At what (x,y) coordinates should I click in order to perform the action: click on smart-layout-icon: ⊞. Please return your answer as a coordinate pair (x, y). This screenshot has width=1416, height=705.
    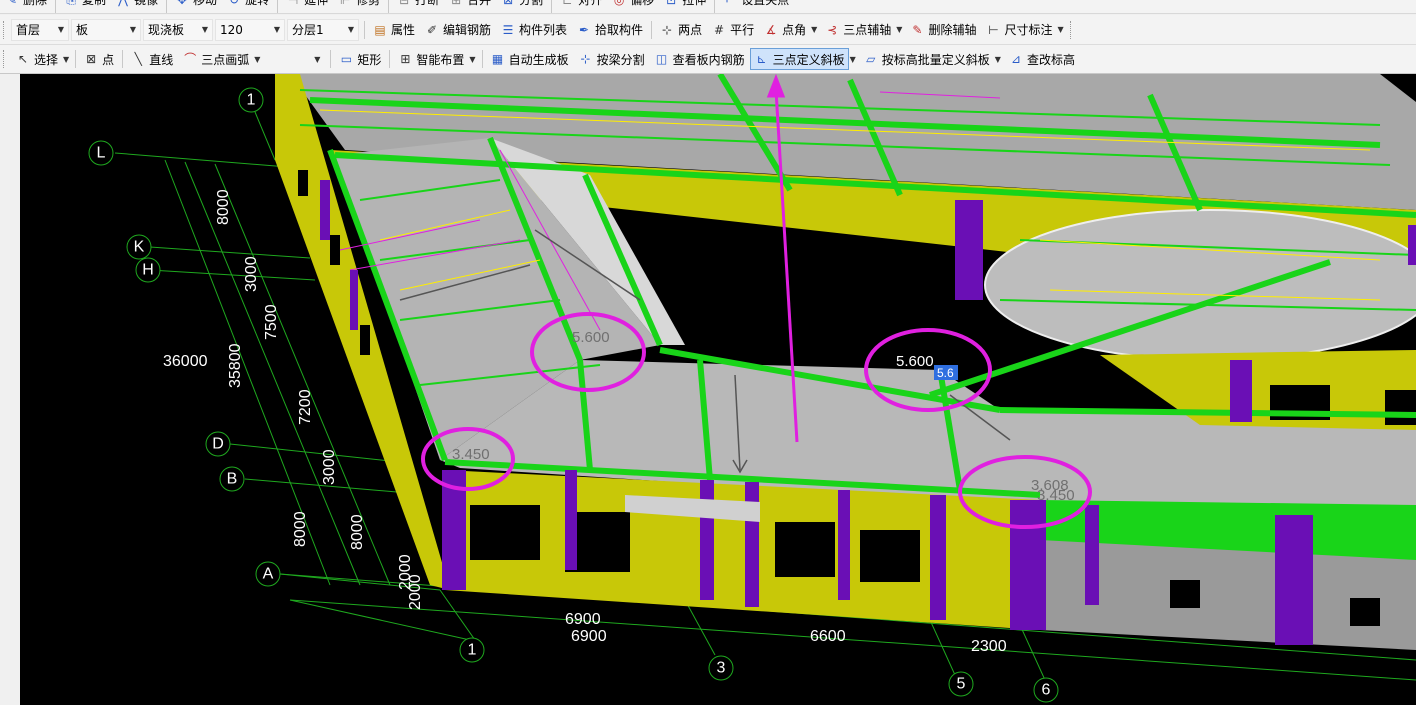
    Looking at the image, I should click on (405, 59).